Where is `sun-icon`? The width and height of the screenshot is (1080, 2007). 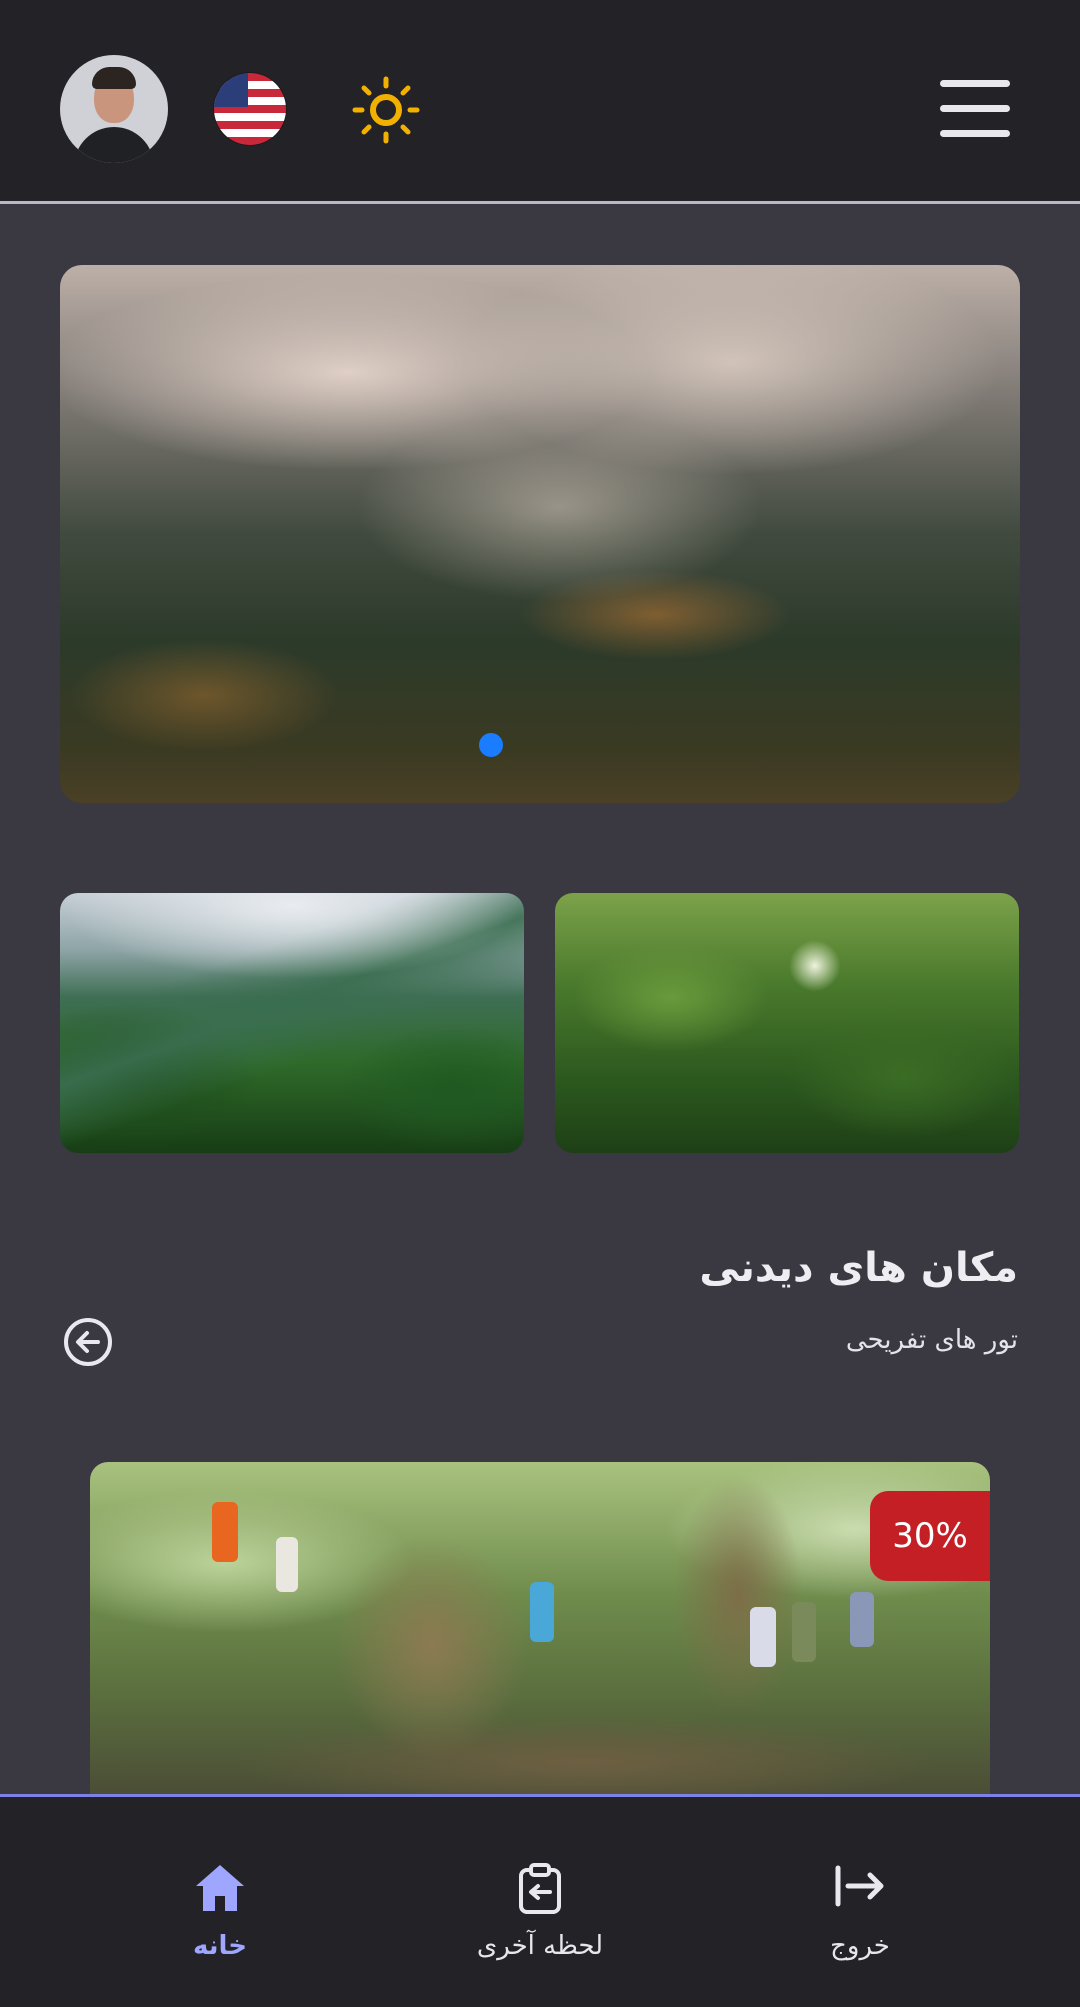
sun-icon is located at coordinates (386, 110).